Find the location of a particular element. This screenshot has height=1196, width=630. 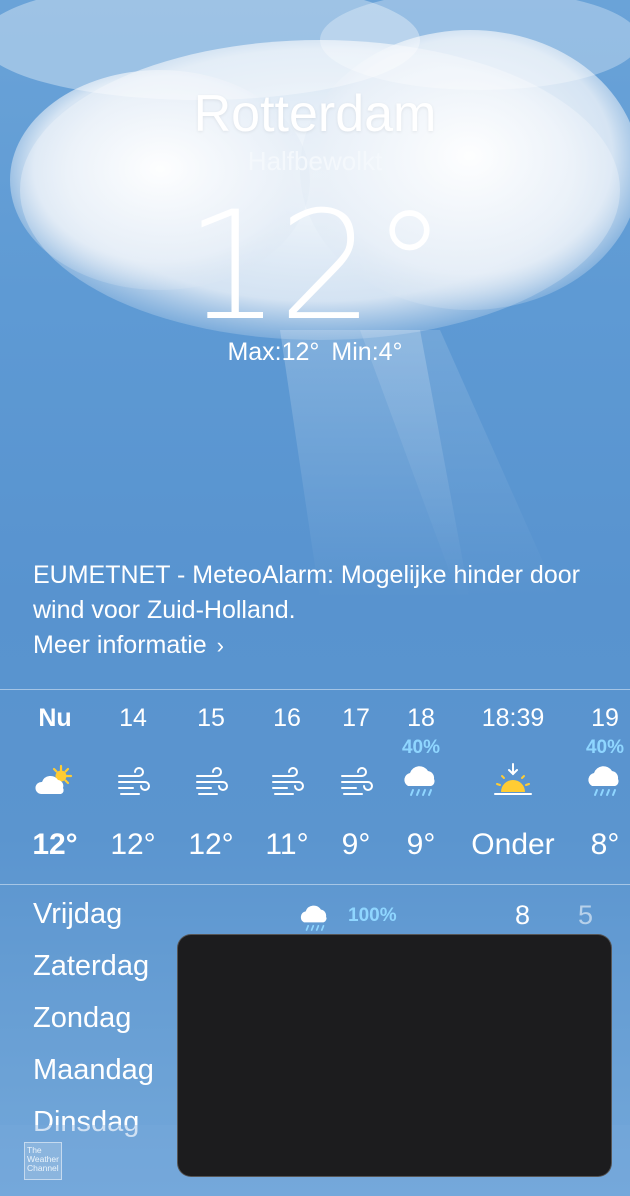

day-min-temperature: 5 is located at coordinates (586, 915).